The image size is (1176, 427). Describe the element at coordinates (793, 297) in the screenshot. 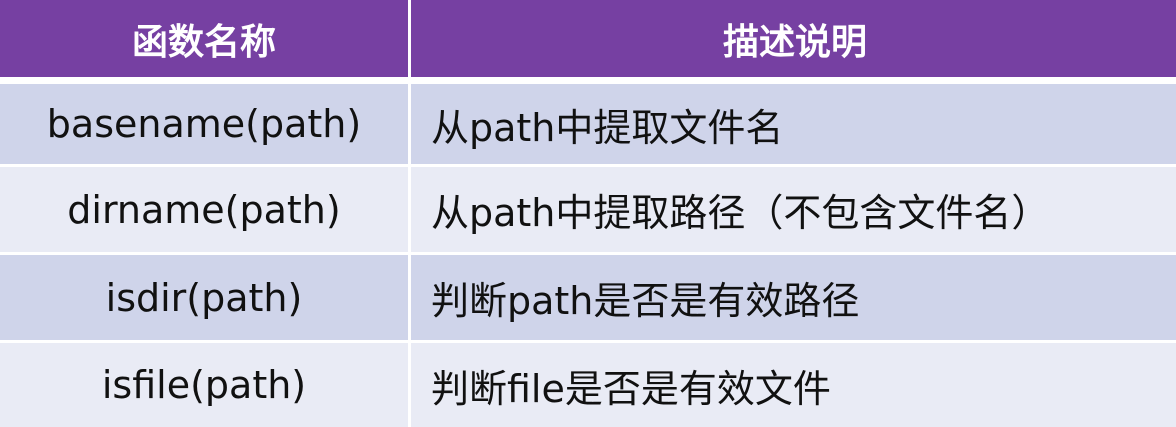

I see `cell-description: 判断path是否是有效路径` at that location.